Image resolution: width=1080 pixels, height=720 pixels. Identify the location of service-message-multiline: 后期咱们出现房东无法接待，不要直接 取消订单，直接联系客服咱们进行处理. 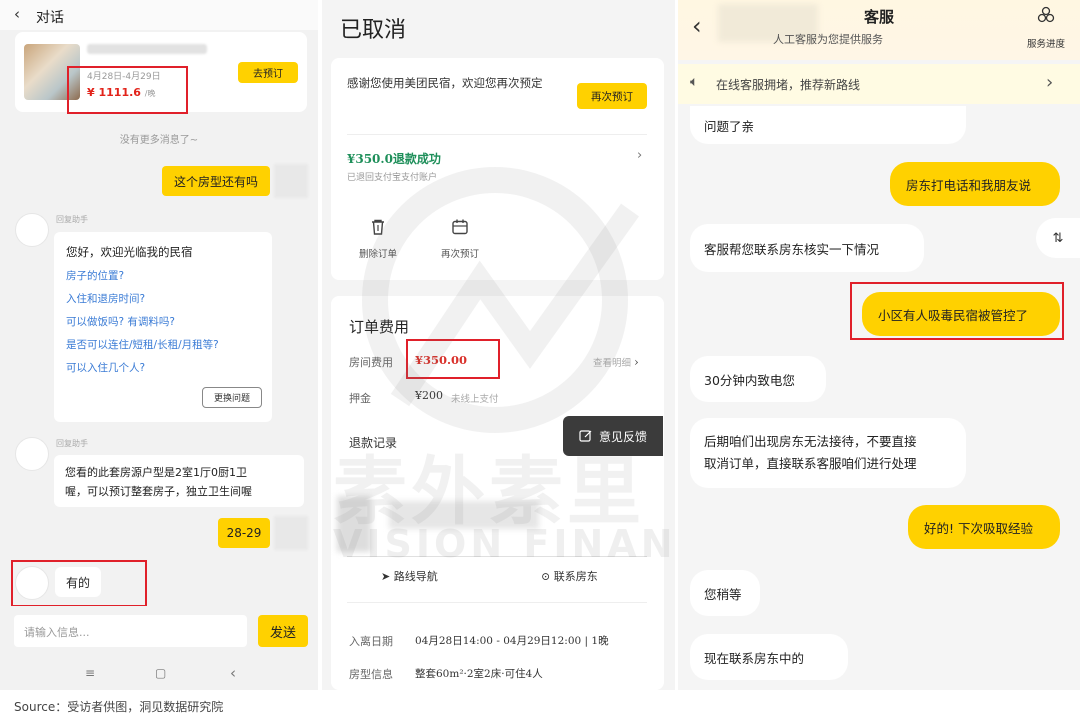
(828, 453).